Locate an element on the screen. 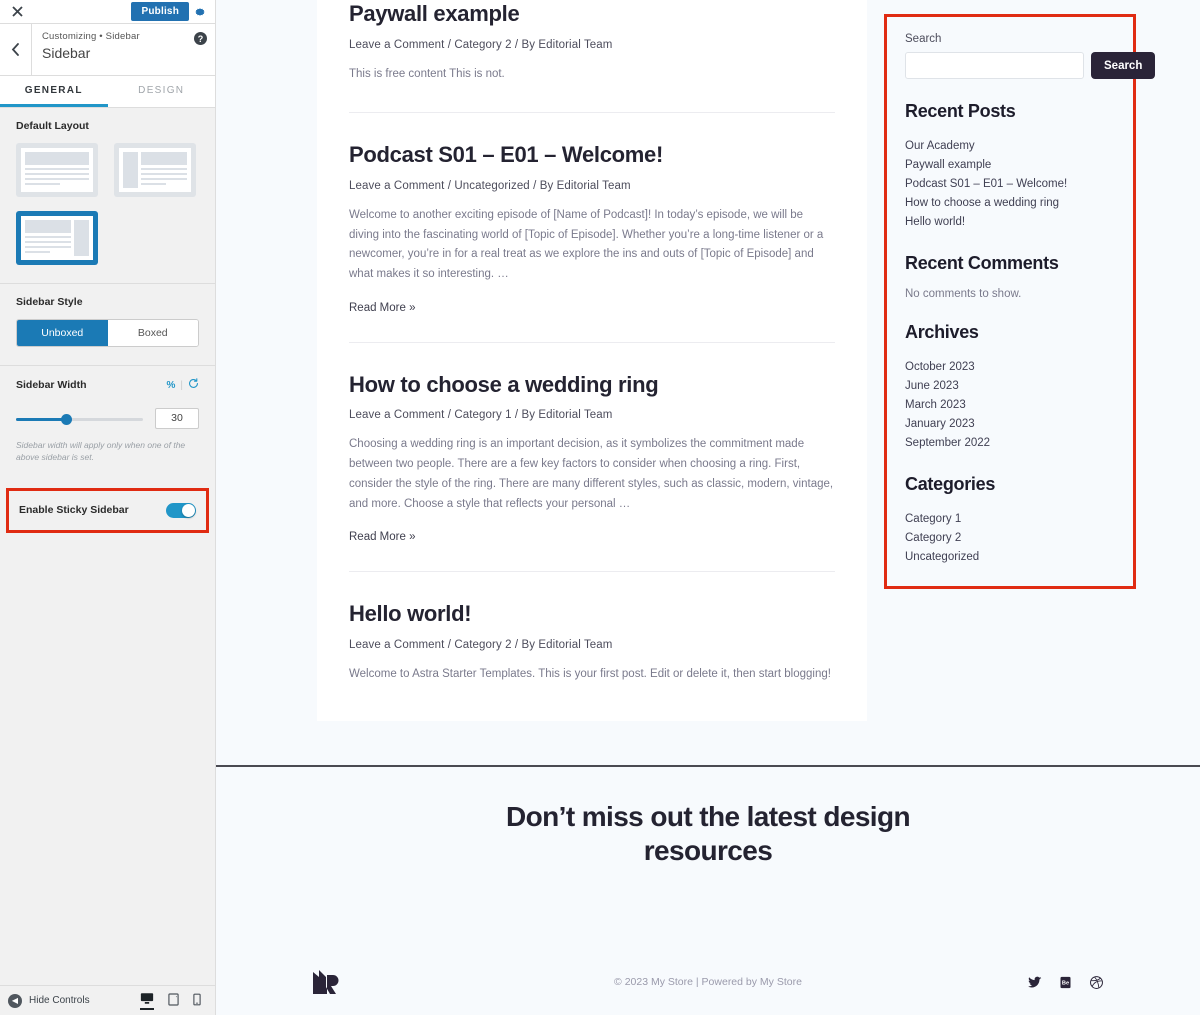 The height and width of the screenshot is (1015, 1200). customizer-header: Customizing • Sidebar Sidebar ? is located at coordinates (107, 50).